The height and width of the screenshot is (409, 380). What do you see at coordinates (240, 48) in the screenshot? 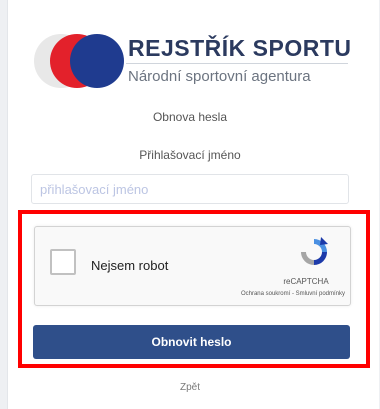
I see `logo-brand-text: REJSTŘÍK SPORTU` at bounding box center [240, 48].